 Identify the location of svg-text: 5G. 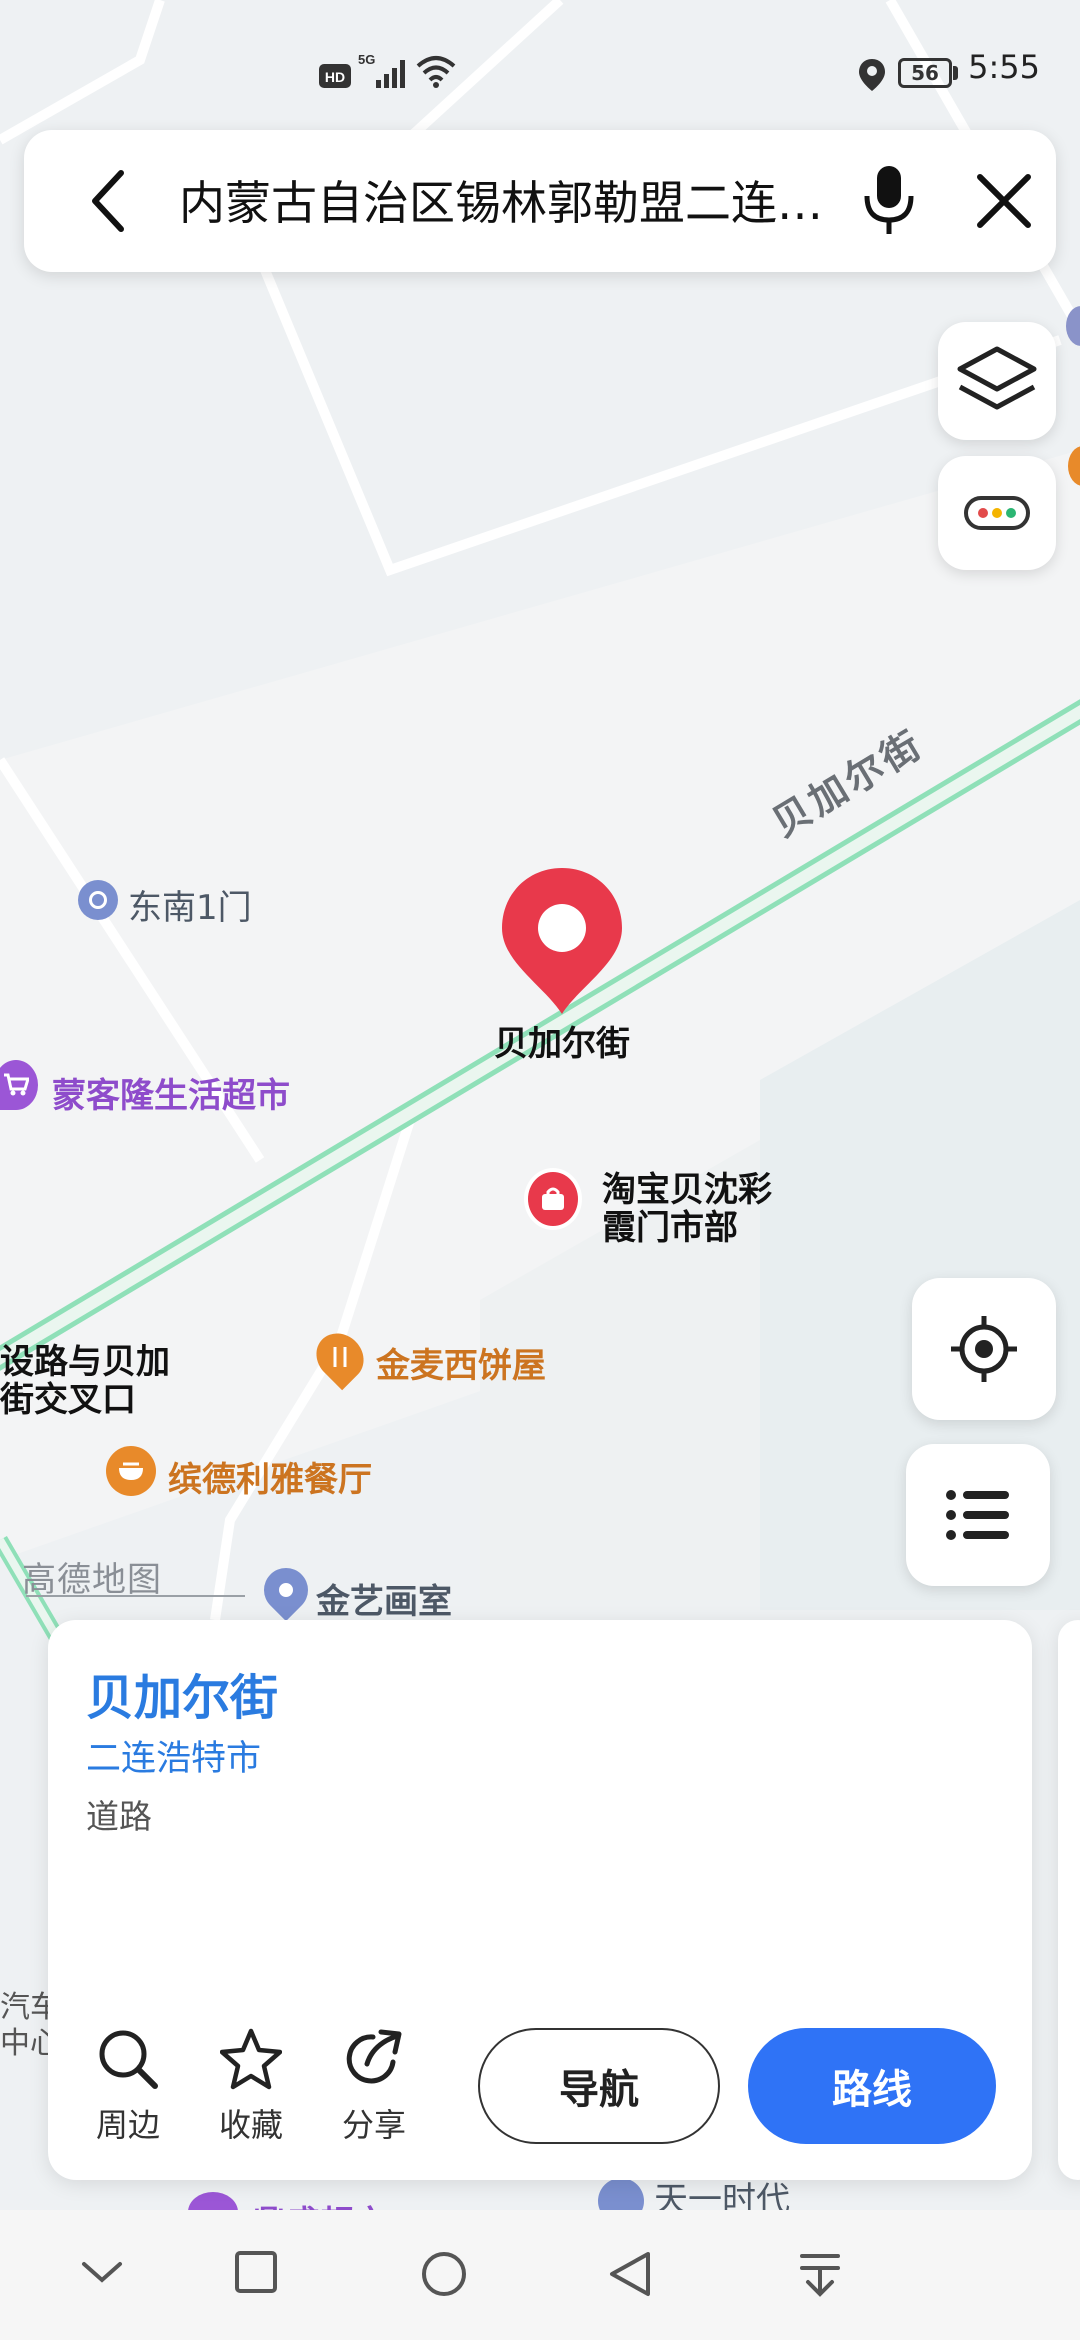
(366, 59).